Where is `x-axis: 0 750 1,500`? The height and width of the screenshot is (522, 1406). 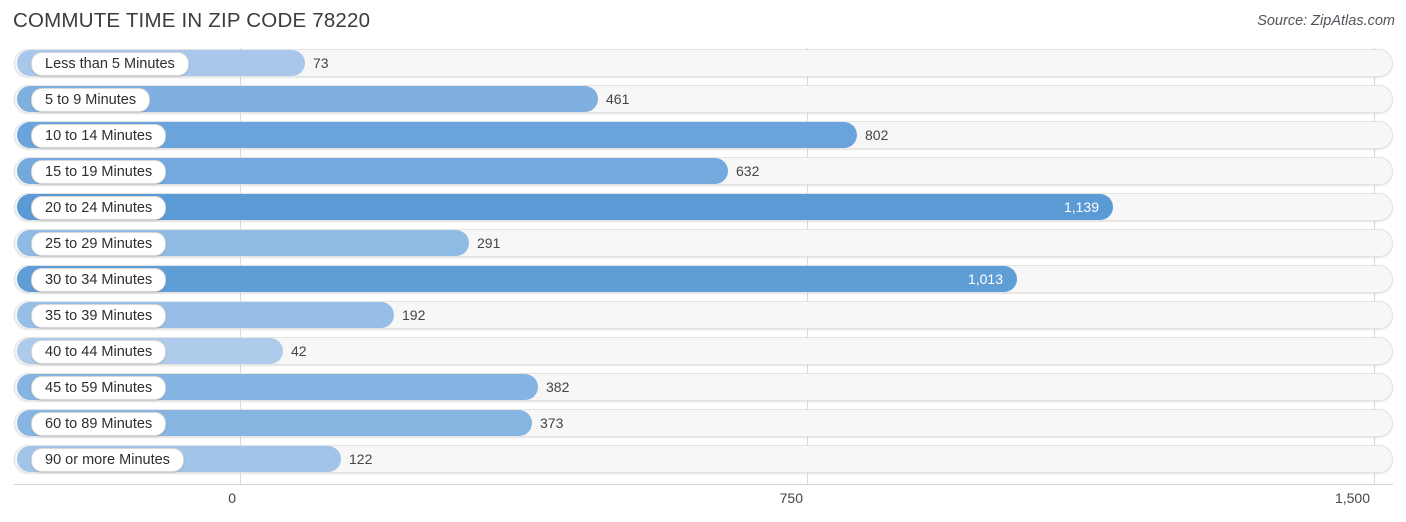
x-axis: 0 750 1,500 is located at coordinates (703, 503).